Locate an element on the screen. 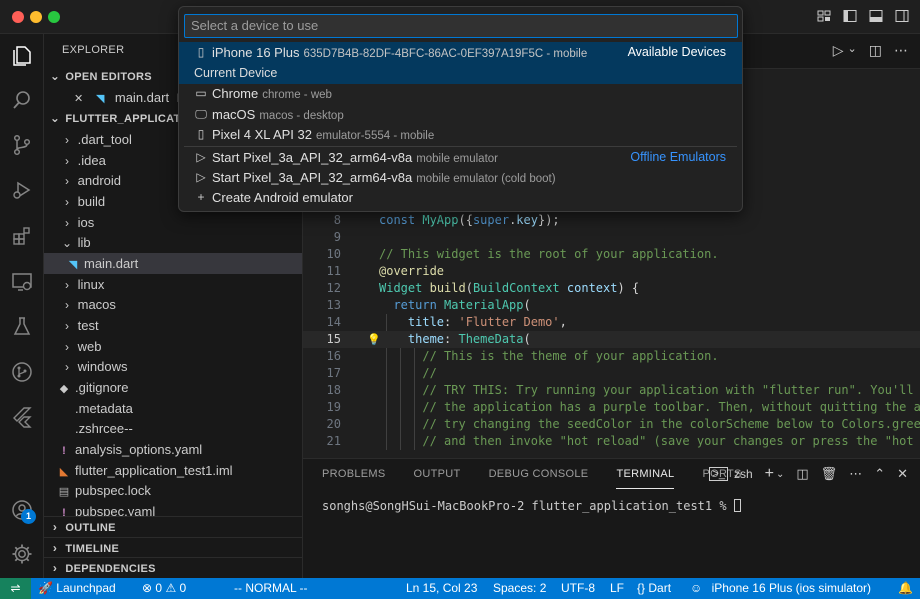 The height and width of the screenshot is (599, 920). device-icon: ☺ is located at coordinates (696, 588).